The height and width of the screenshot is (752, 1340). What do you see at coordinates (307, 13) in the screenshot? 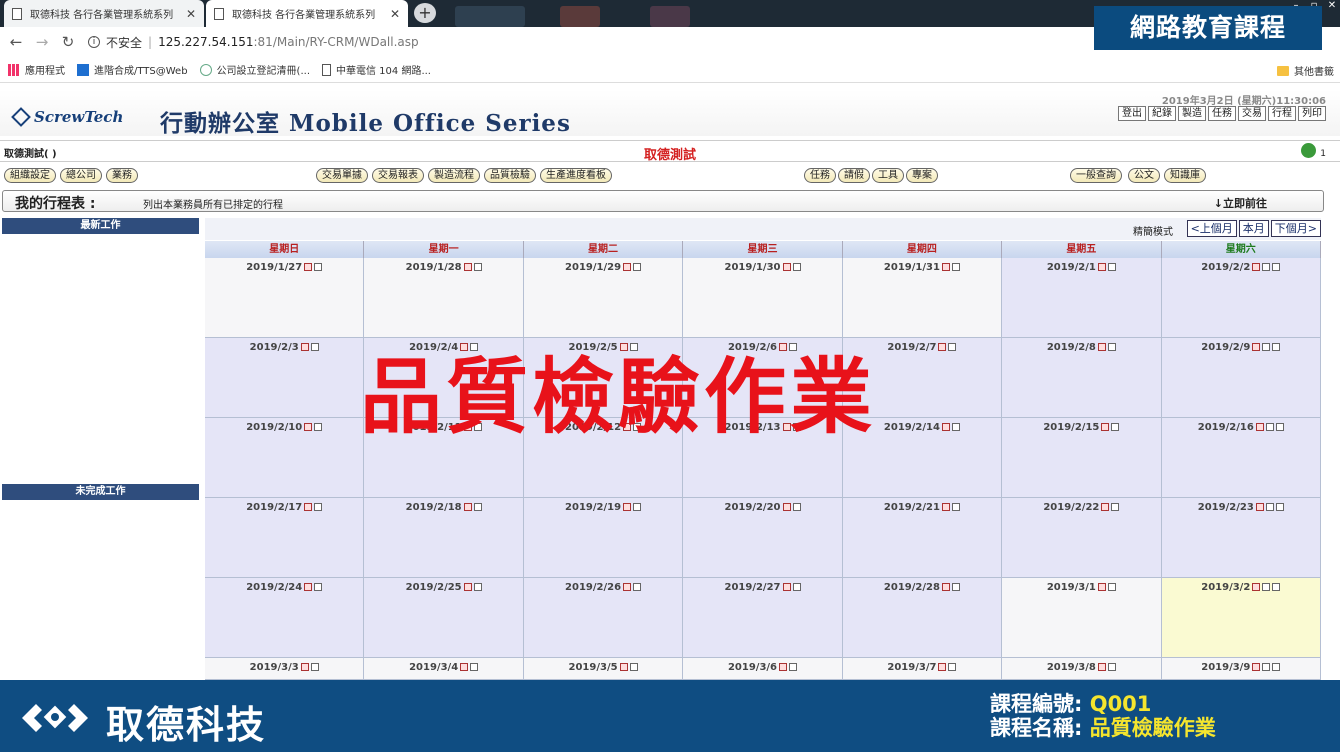
I see `browser-tab-2: 取德科技 各行各業管理系統系列 ✕` at bounding box center [307, 13].